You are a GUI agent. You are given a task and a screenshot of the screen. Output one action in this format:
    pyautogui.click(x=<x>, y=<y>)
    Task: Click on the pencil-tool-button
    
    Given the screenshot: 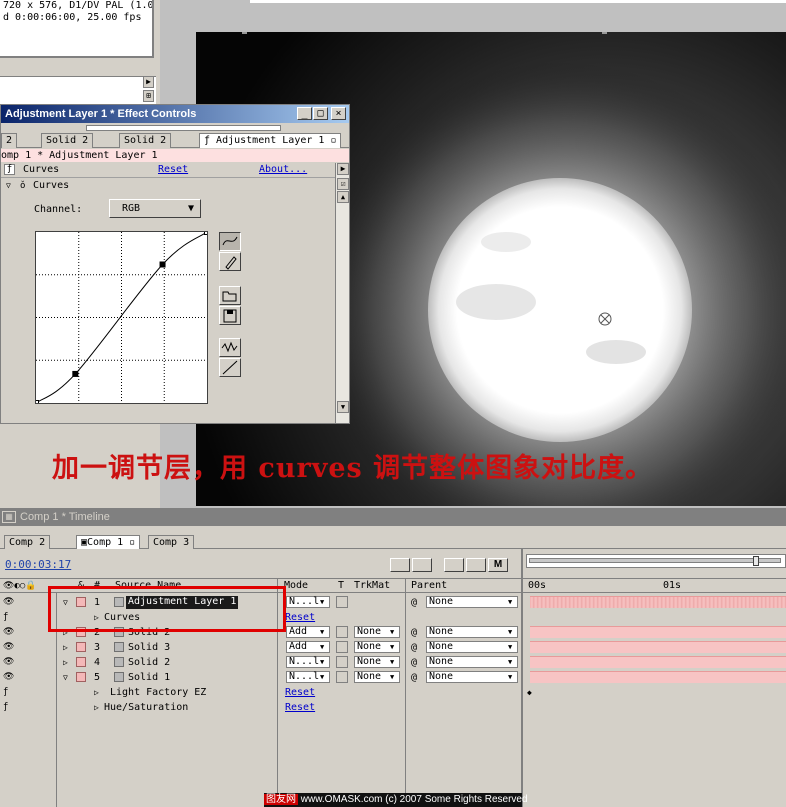 What is the action you would take?
    pyautogui.click(x=230, y=261)
    